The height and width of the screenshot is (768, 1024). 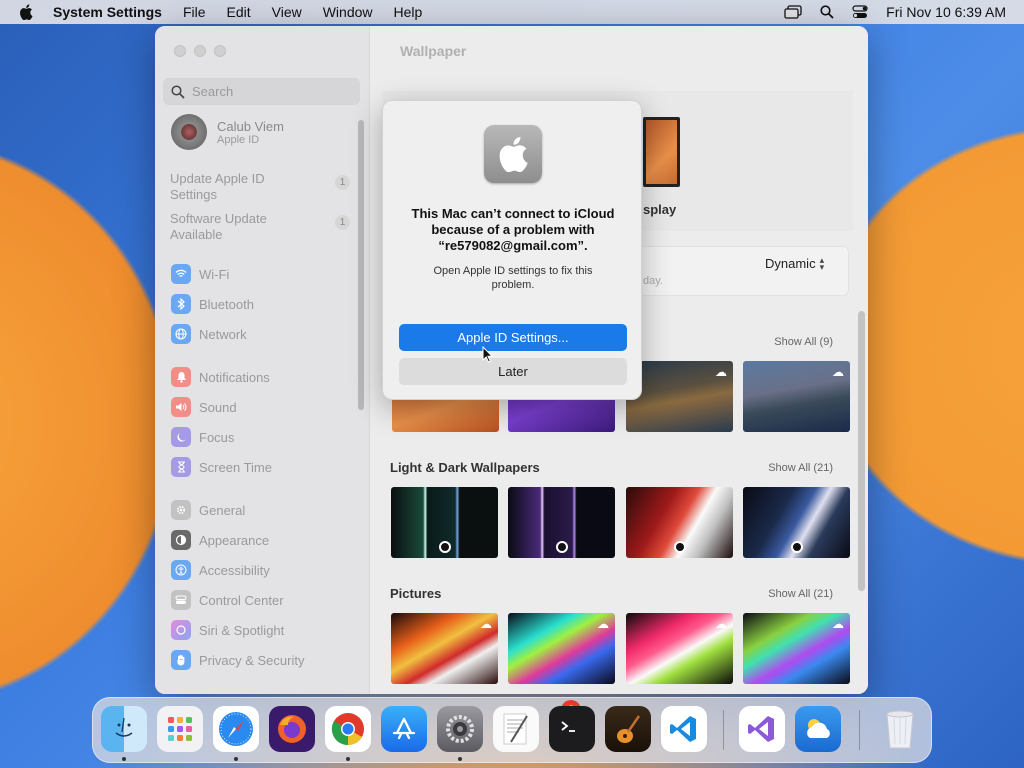 I want to click on dock-safari, so click(x=236, y=729).